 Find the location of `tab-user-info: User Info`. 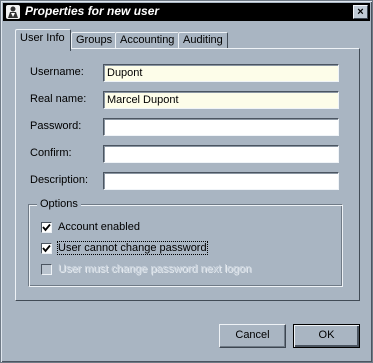

tab-user-info: User Info is located at coordinates (43, 40).